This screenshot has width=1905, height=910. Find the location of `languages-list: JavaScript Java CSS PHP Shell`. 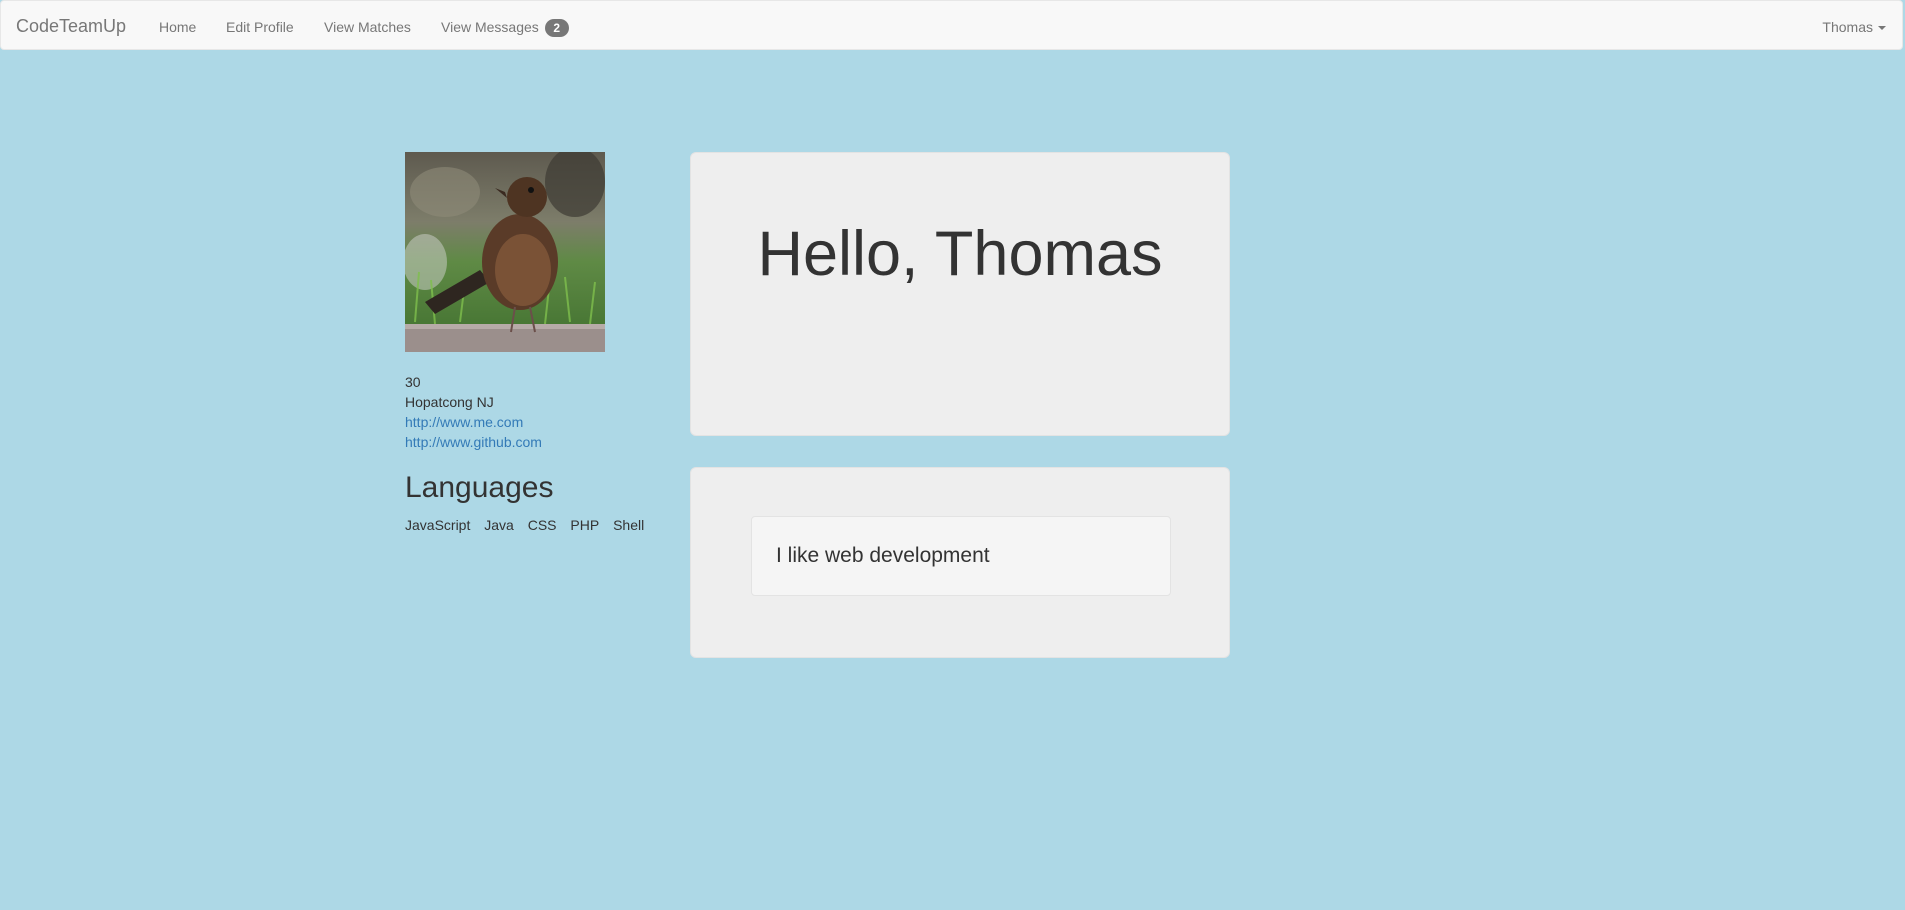

languages-list: JavaScript Java CSS PHP Shell is located at coordinates (529, 525).